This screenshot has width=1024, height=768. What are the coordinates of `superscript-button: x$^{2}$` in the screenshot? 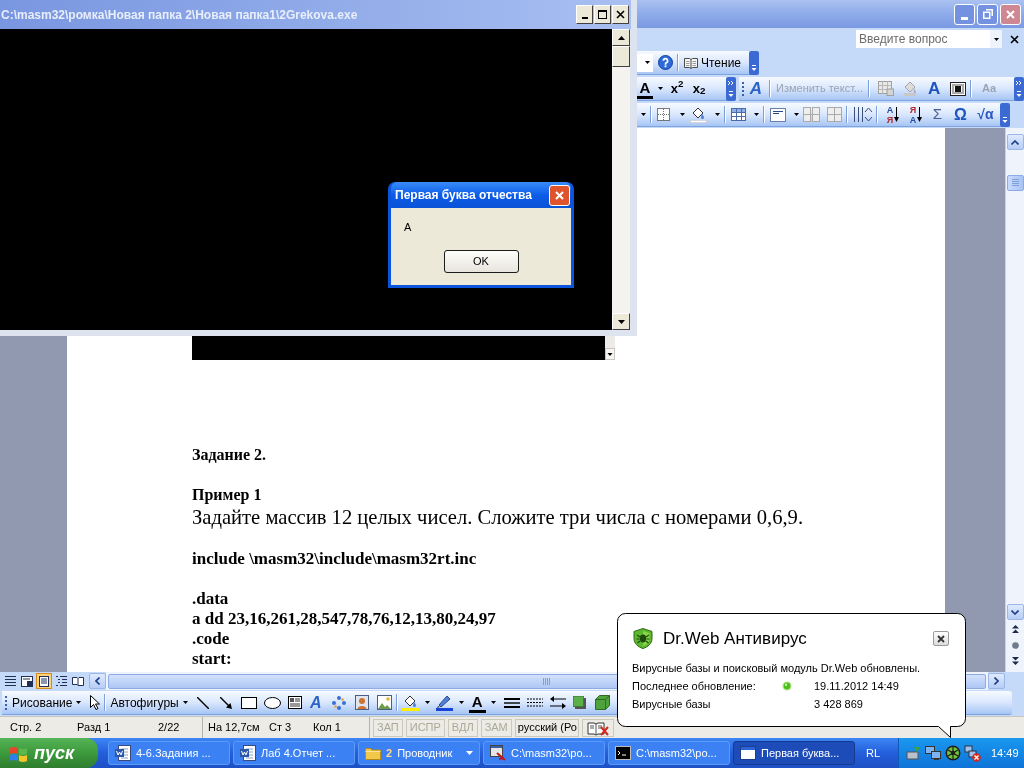 It's located at (677, 88).